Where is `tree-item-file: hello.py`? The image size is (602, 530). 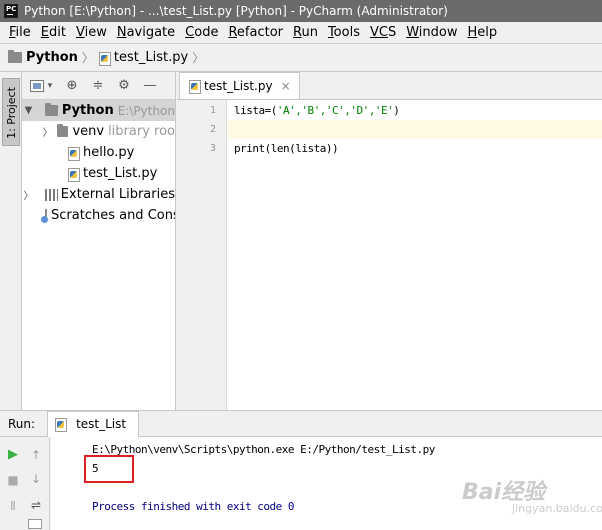 tree-item-file: hello.py is located at coordinates (98, 152).